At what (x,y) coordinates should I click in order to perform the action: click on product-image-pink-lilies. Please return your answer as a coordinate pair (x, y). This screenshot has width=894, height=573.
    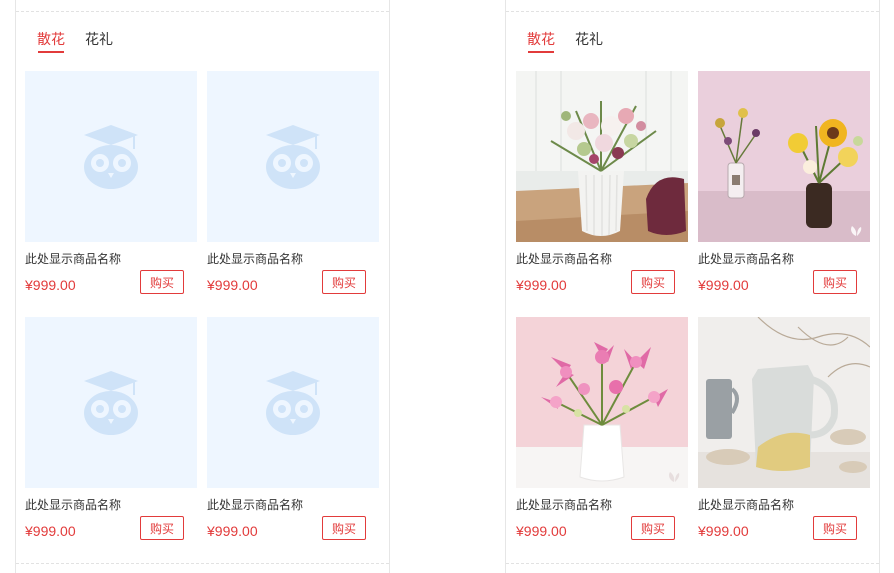
    Looking at the image, I should click on (602, 402).